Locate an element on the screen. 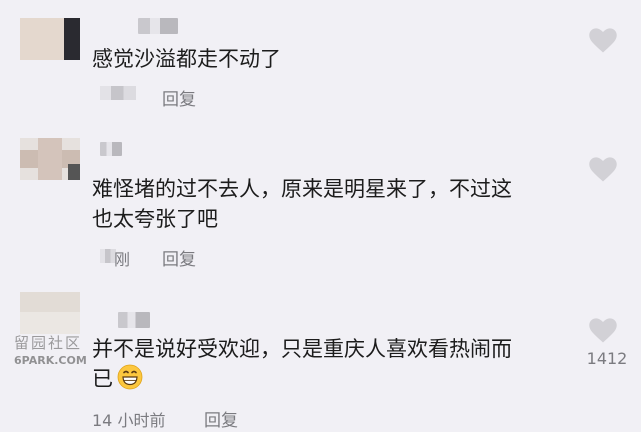  watermark-logo: 留园社区 6PARK.COM is located at coordinates (51, 352).